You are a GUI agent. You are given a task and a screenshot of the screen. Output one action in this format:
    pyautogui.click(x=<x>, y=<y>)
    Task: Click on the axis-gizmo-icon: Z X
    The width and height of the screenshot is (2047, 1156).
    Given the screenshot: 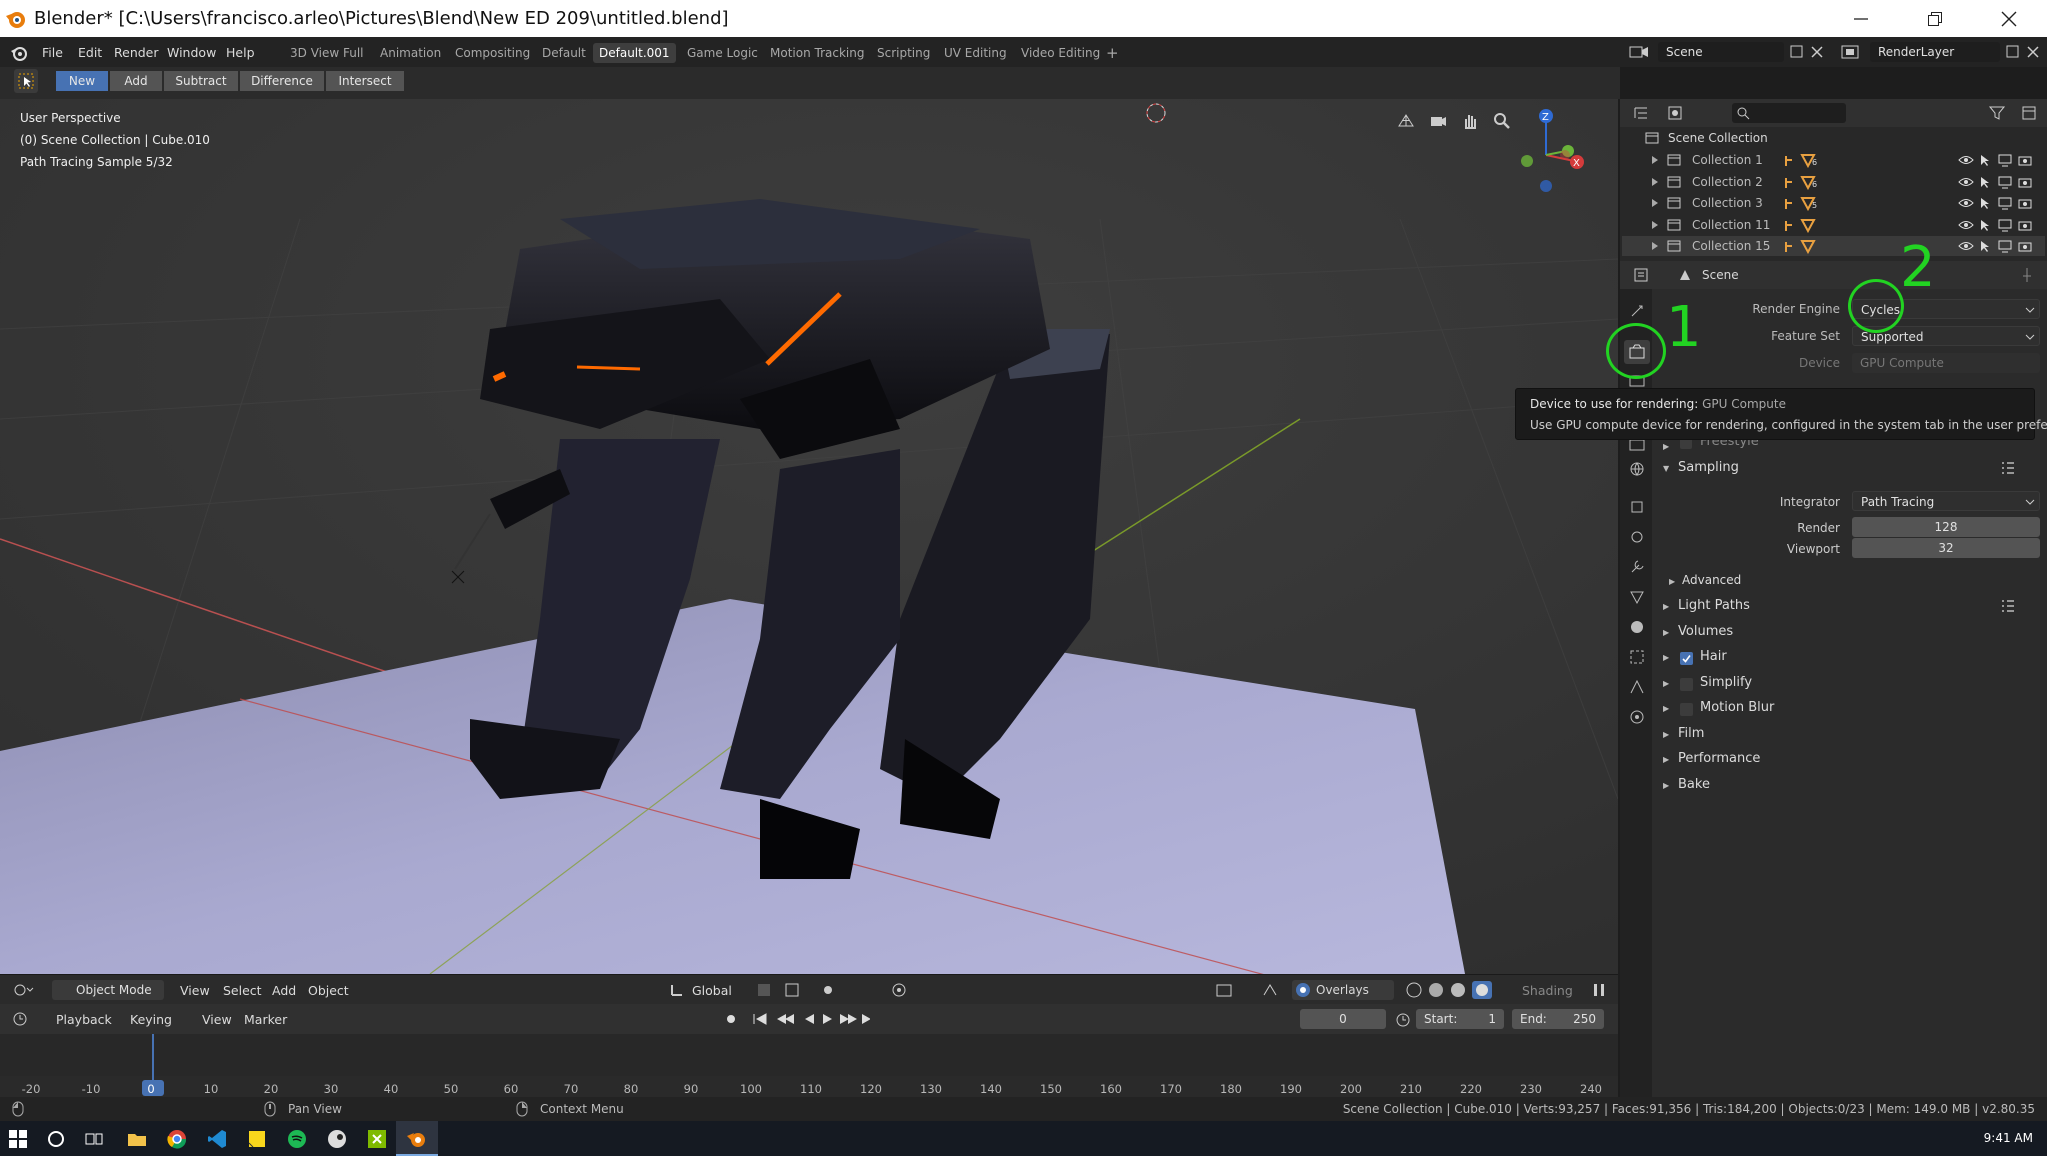 What is the action you would take?
    pyautogui.click(x=1549, y=151)
    